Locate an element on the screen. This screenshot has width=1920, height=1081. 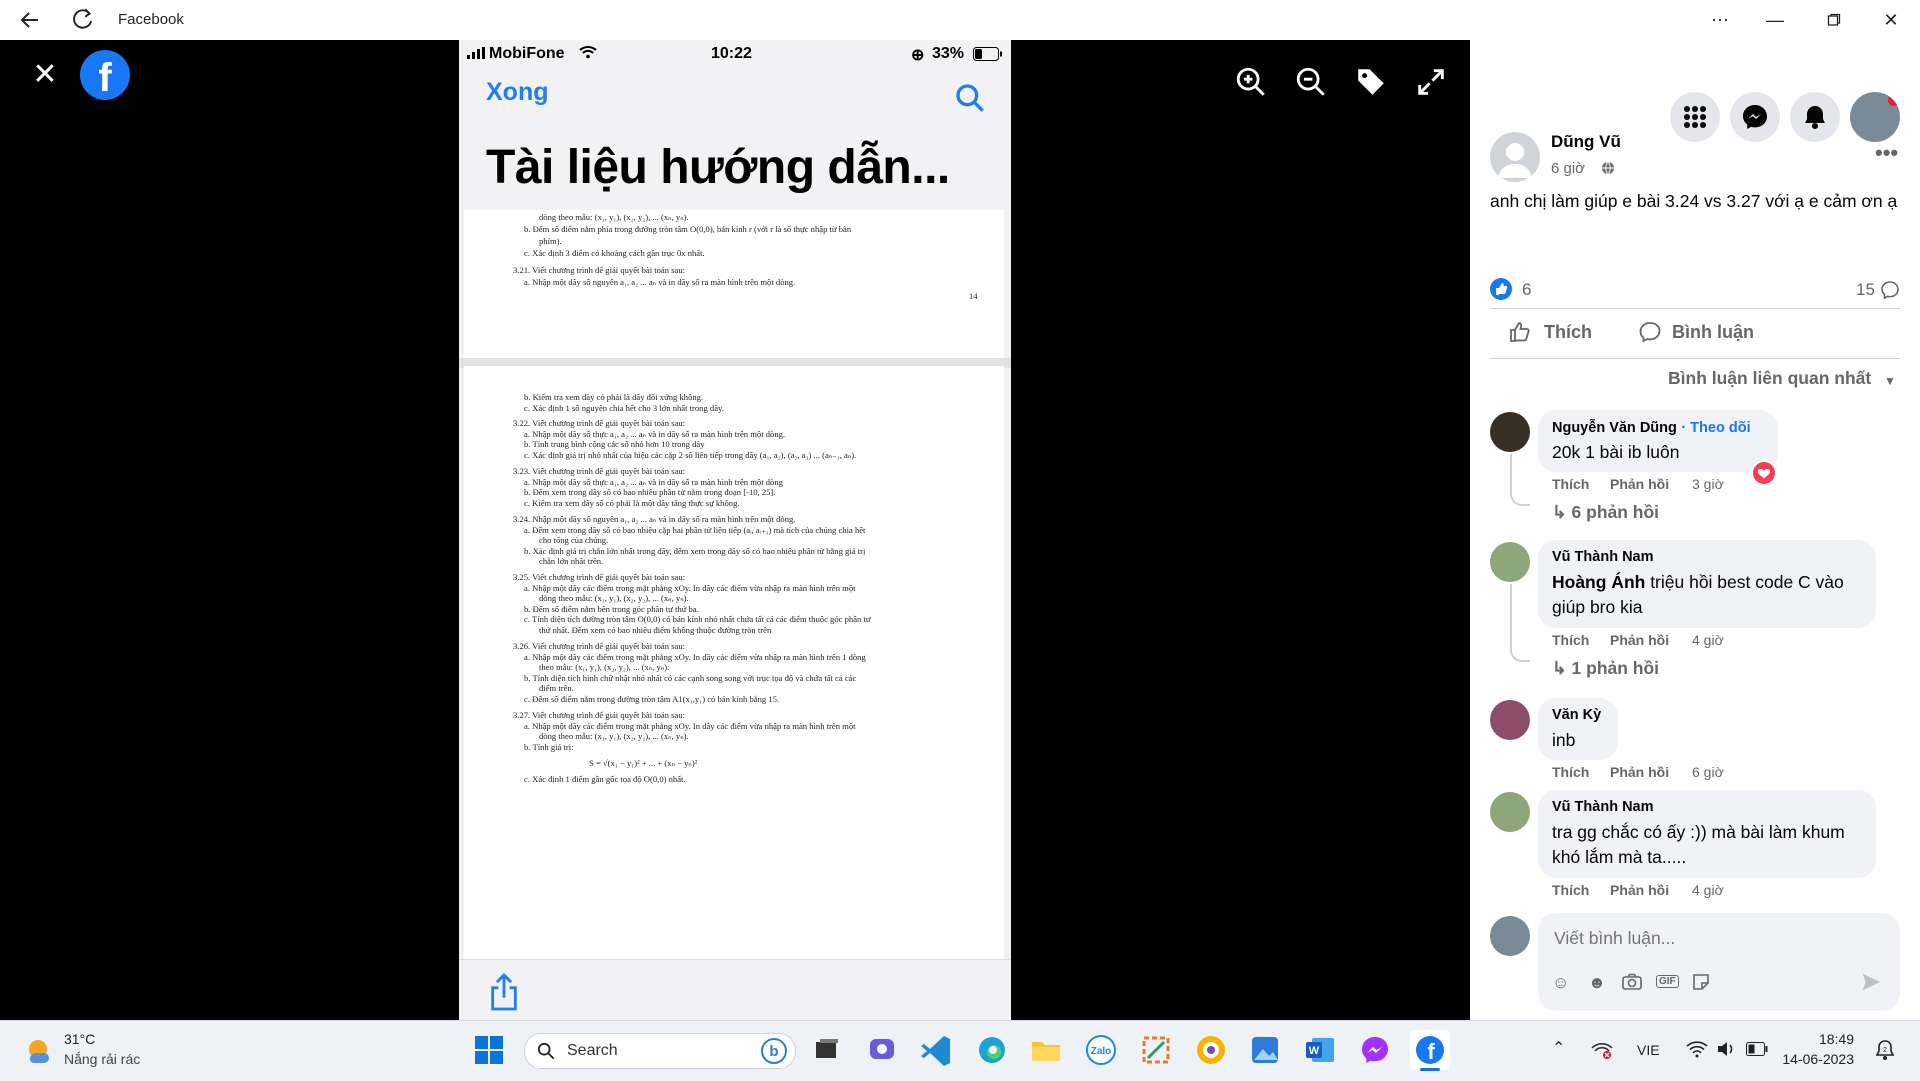
minimize-button: — is located at coordinates (1775, 20).